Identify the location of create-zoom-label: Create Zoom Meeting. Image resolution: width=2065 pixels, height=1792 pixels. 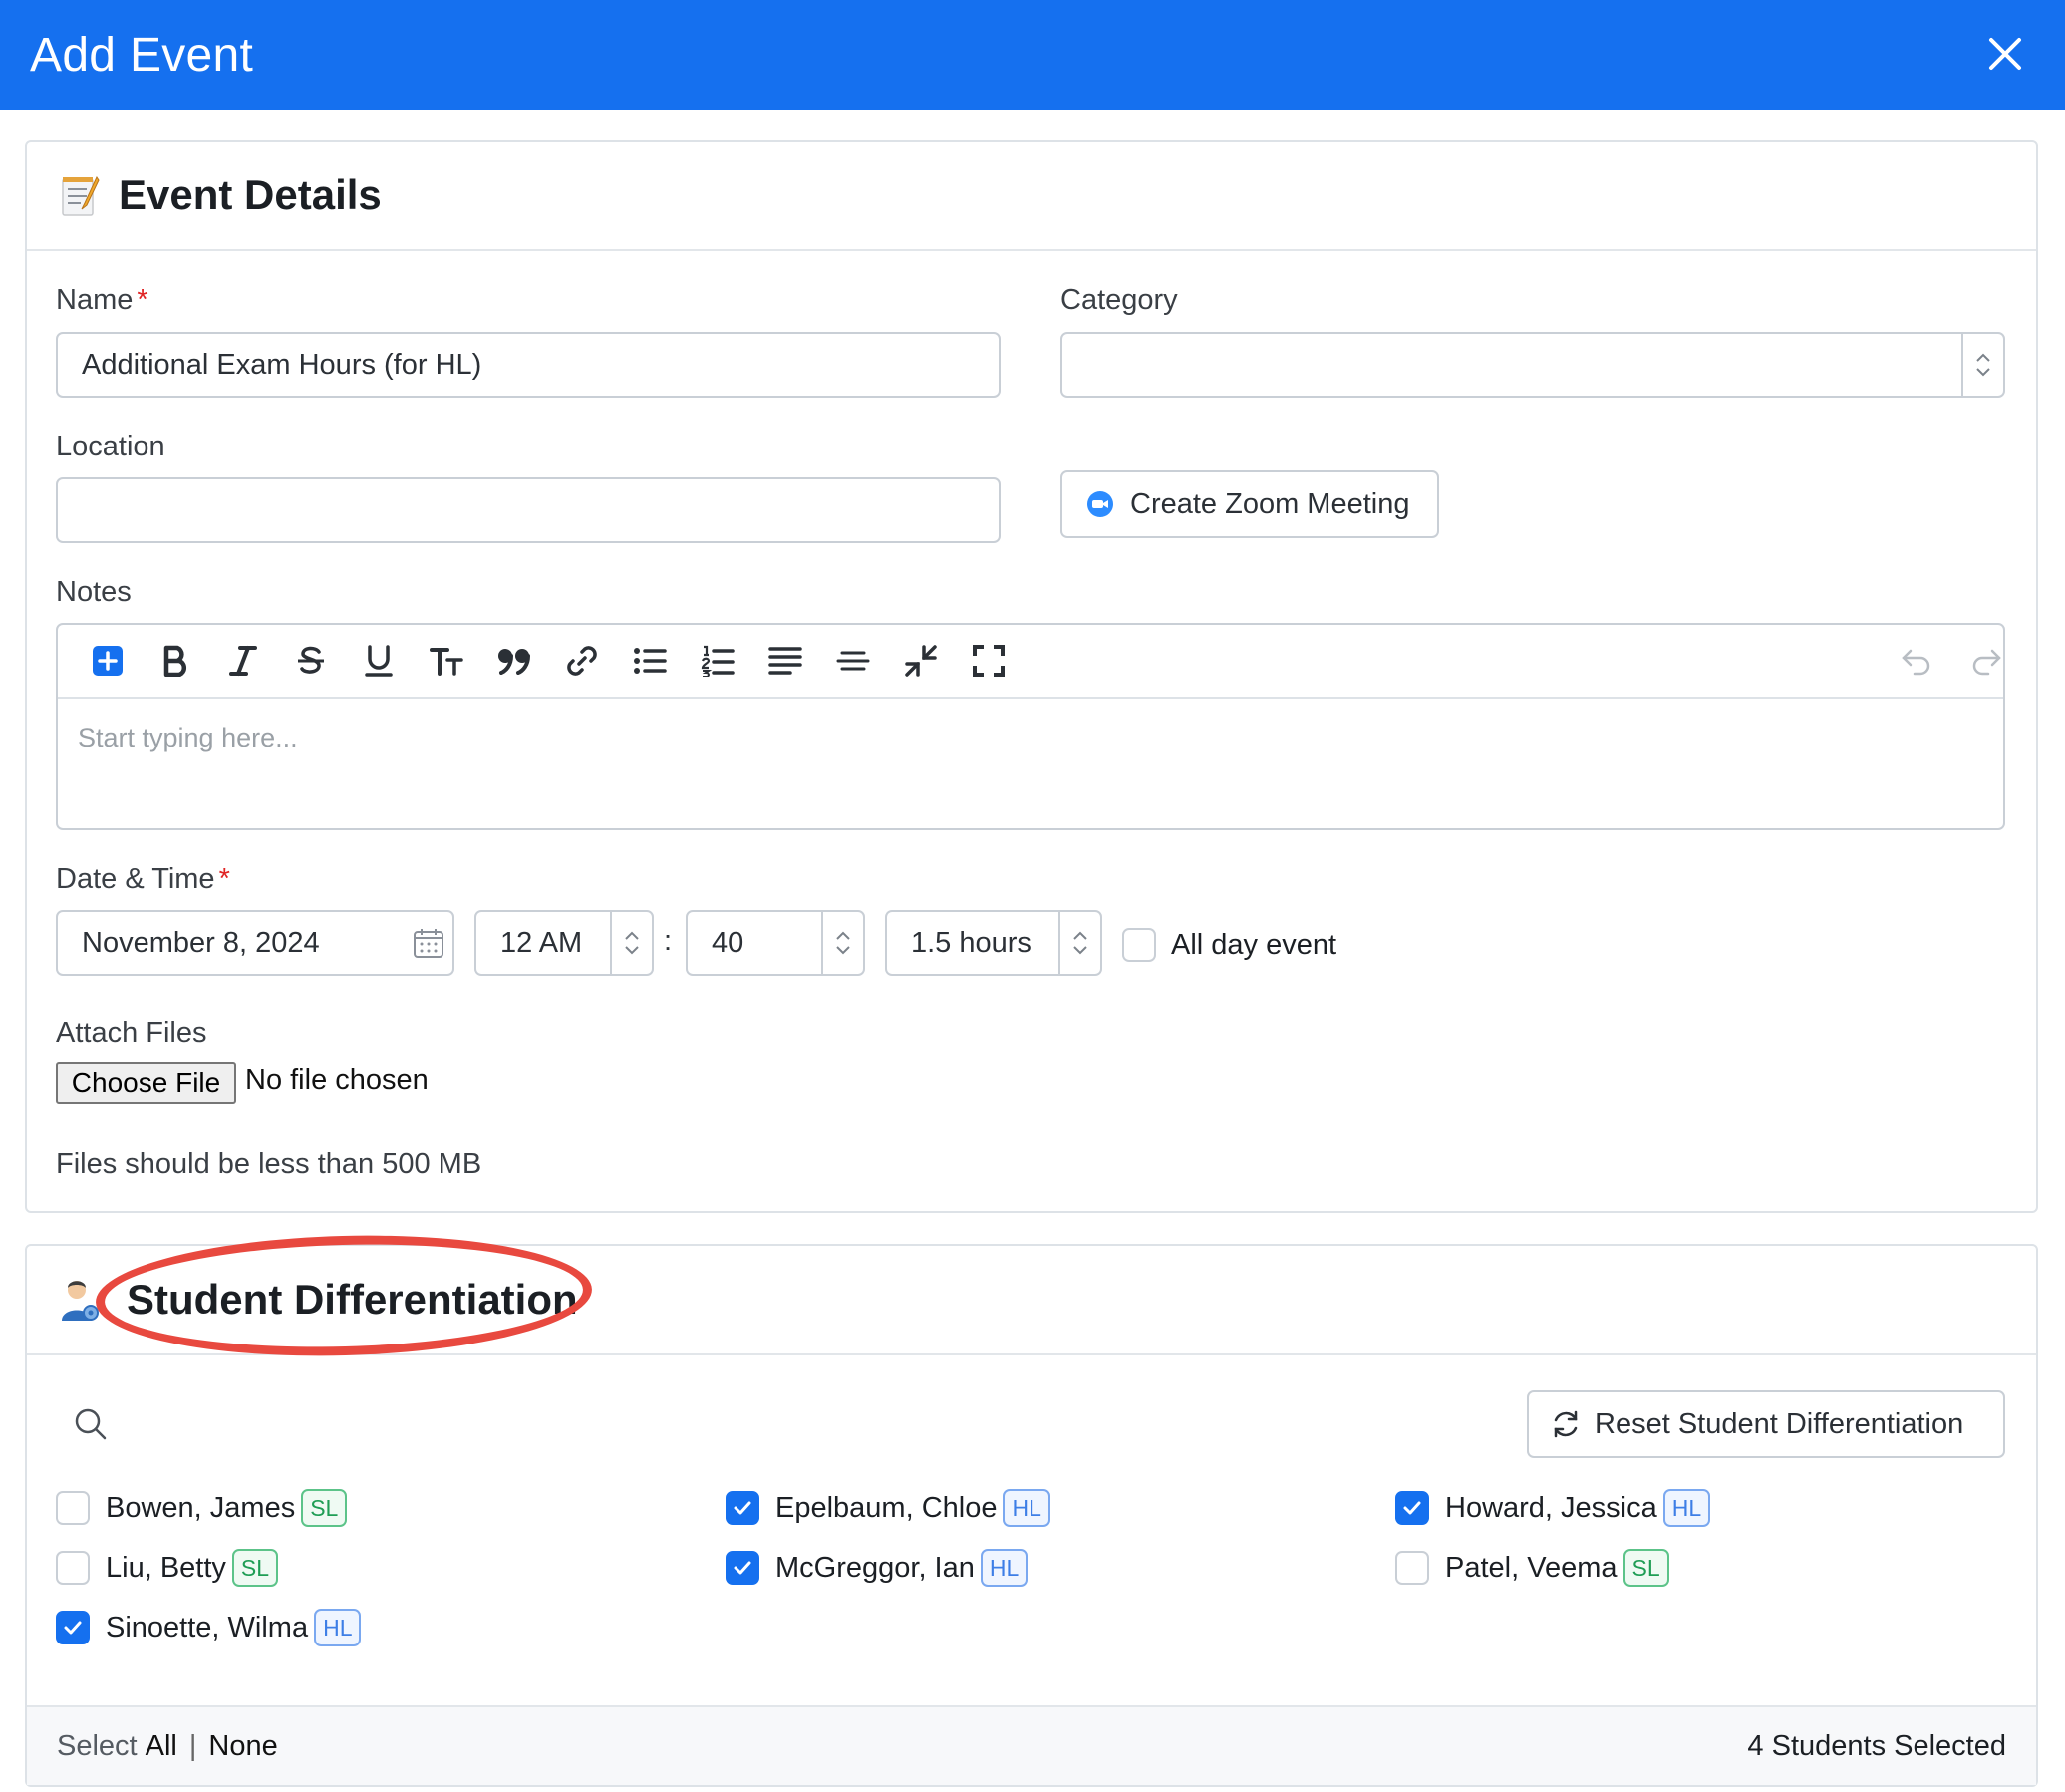
(1270, 503).